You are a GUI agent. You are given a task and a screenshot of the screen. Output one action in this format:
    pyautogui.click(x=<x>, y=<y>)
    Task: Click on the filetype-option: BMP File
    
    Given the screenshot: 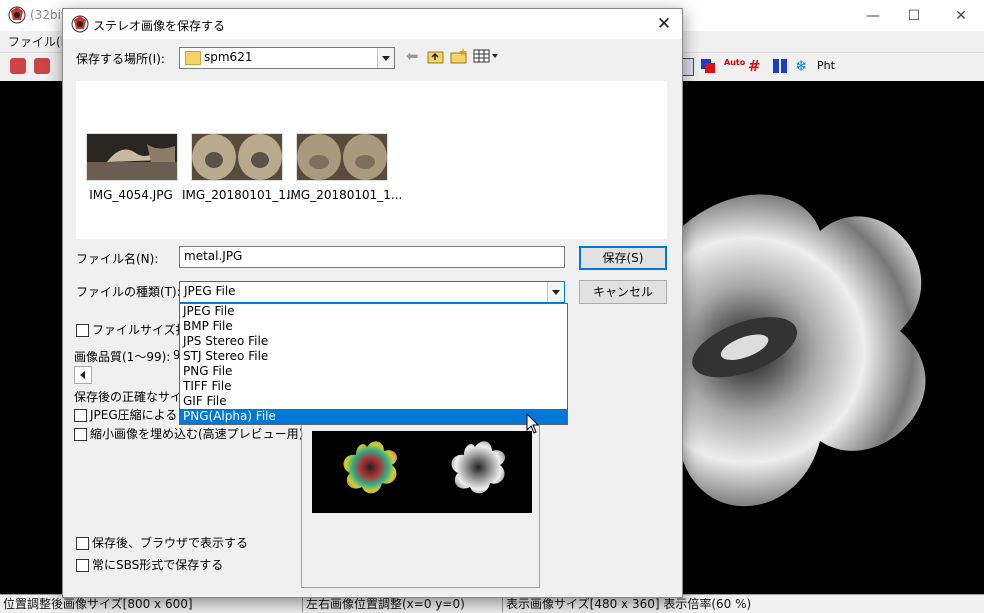 What is the action you would take?
    pyautogui.click(x=373, y=326)
    